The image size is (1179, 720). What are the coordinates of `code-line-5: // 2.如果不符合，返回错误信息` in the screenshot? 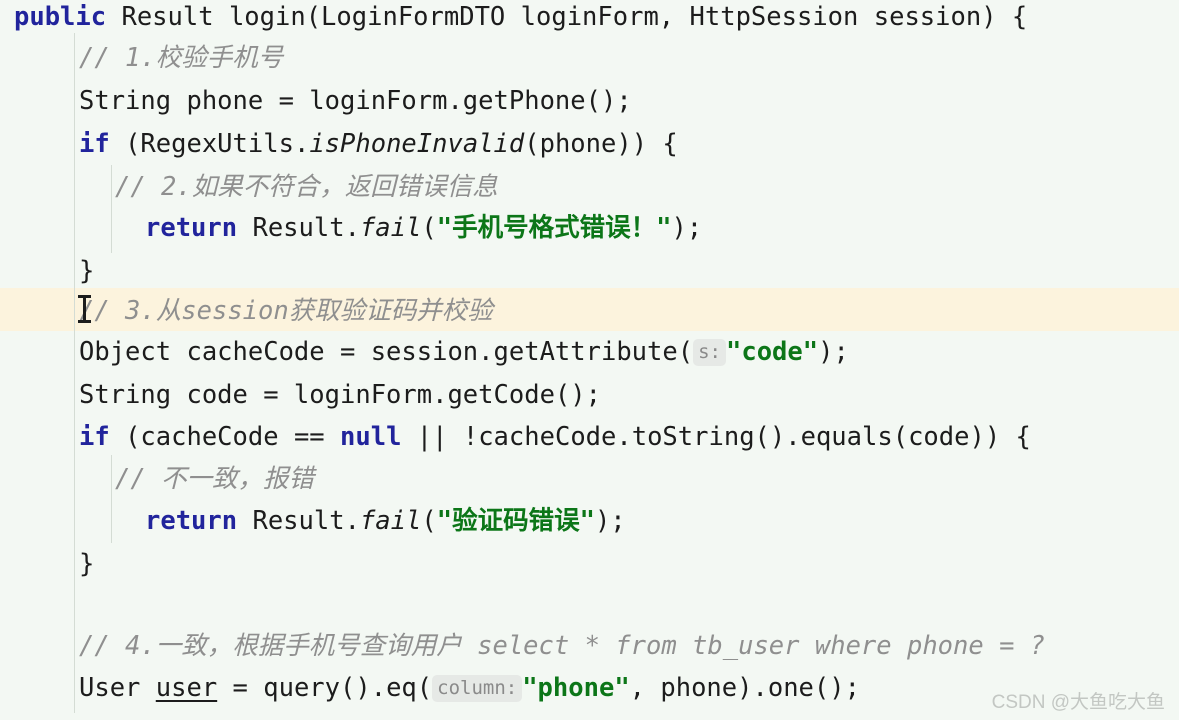 It's located at (306, 187).